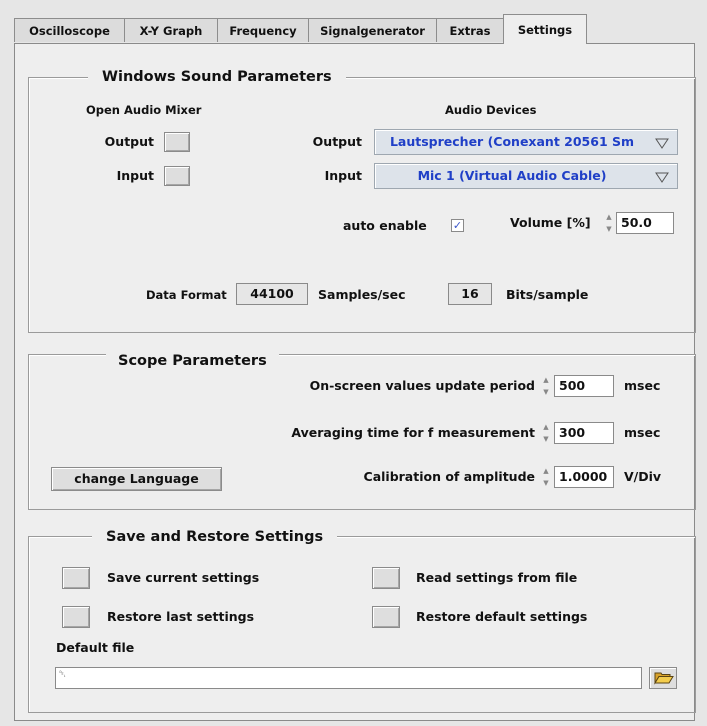  Describe the element at coordinates (348, 678) in the screenshot. I see `default-file-input: ␡` at that location.